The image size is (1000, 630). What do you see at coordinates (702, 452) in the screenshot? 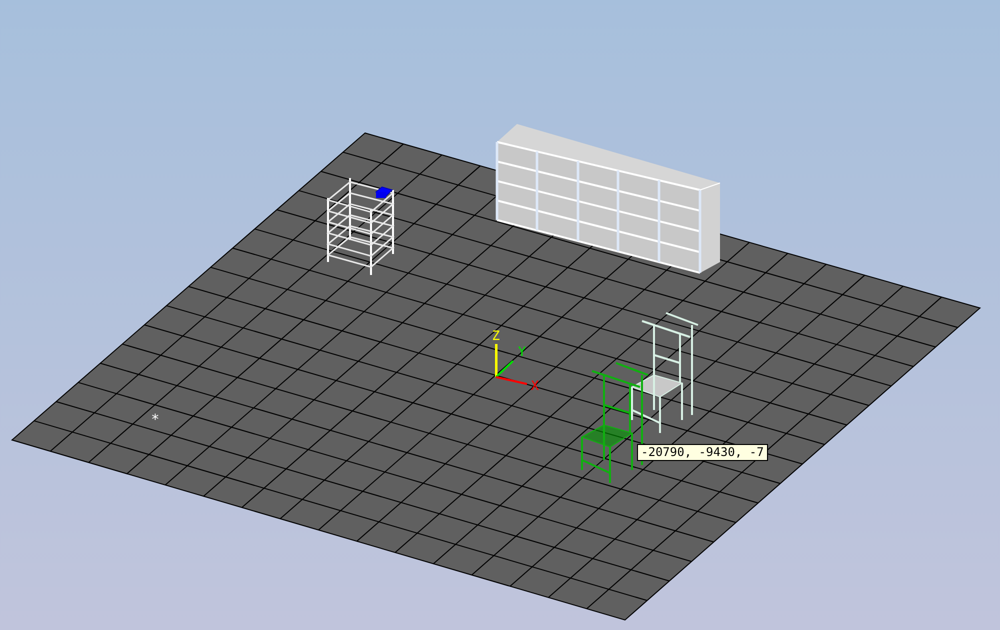
I see `coordinate-tooltip: -20790, -9430, -7` at bounding box center [702, 452].